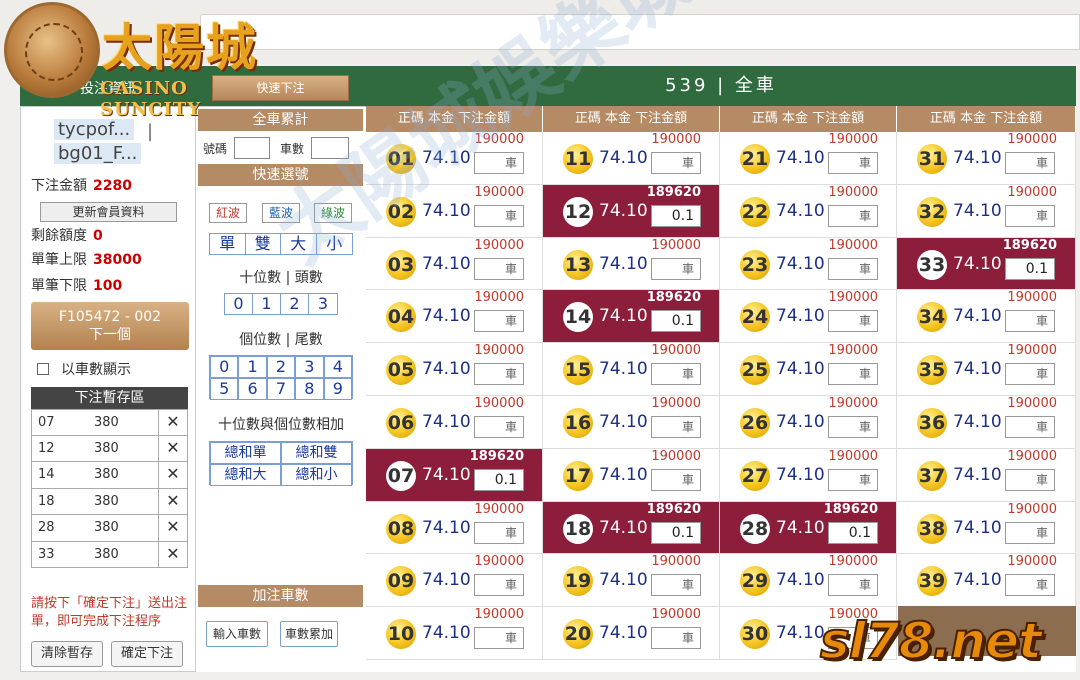  I want to click on number-cell: 02 74.10 190000 車, so click(454, 211).